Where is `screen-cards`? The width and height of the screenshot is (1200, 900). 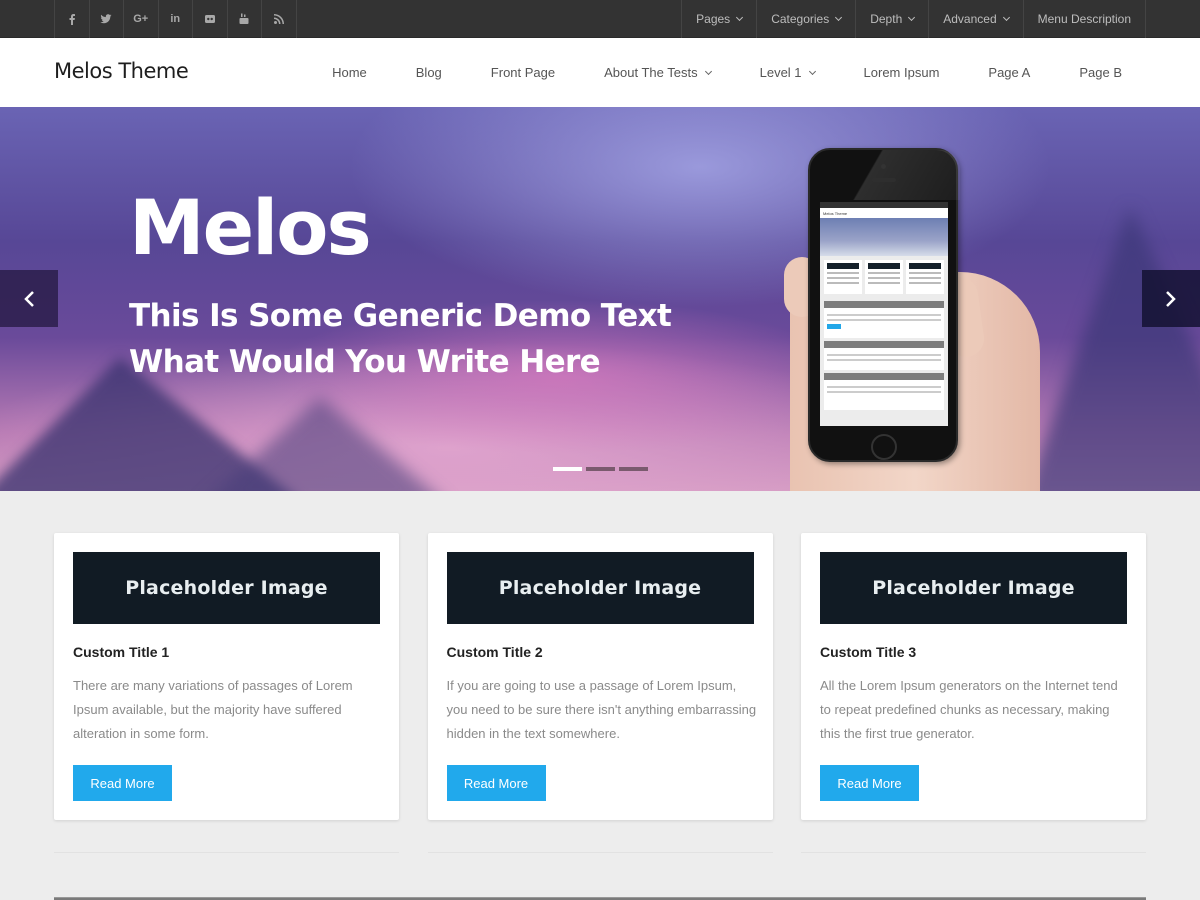 screen-cards is located at coordinates (884, 277).